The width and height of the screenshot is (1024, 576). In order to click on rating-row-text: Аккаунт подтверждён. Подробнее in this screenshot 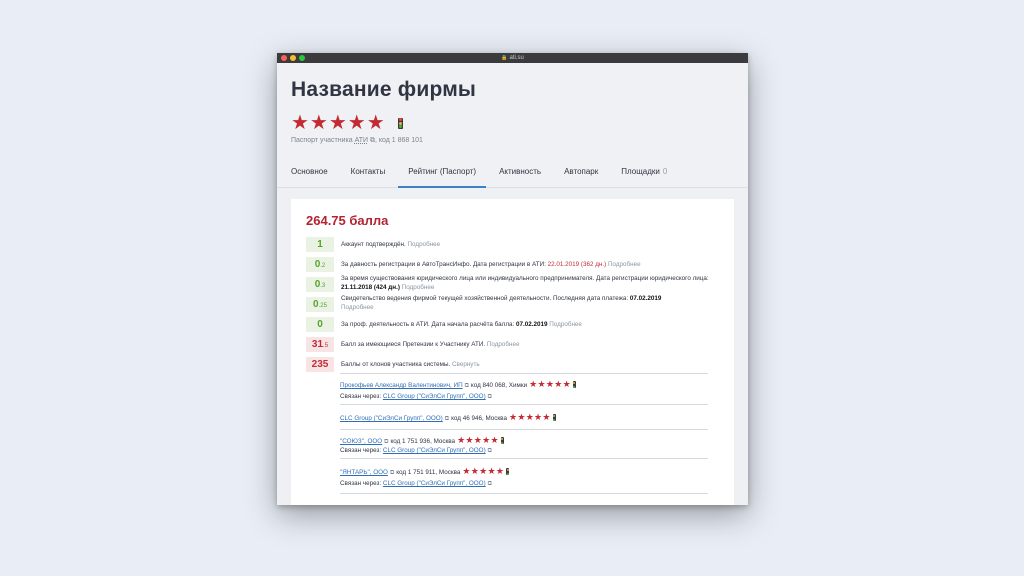, I will do `click(391, 244)`.